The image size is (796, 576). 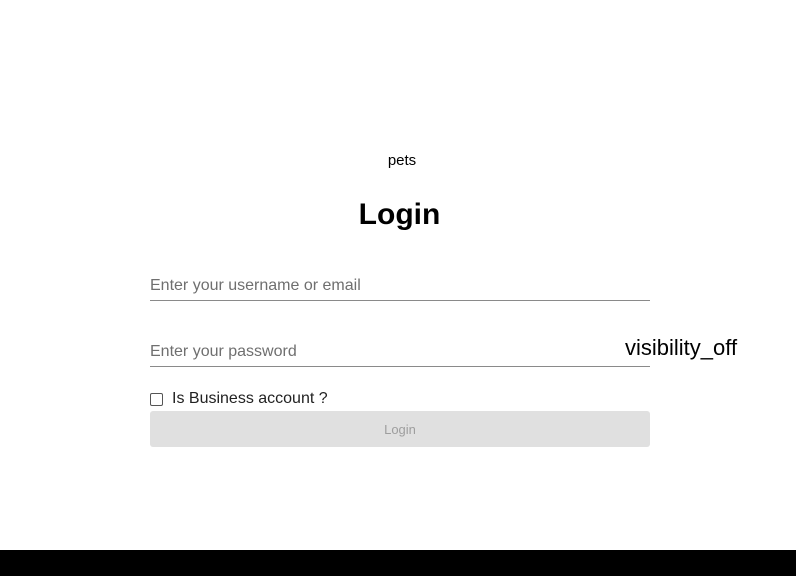 What do you see at coordinates (398, 563) in the screenshot?
I see `bottom-bar` at bounding box center [398, 563].